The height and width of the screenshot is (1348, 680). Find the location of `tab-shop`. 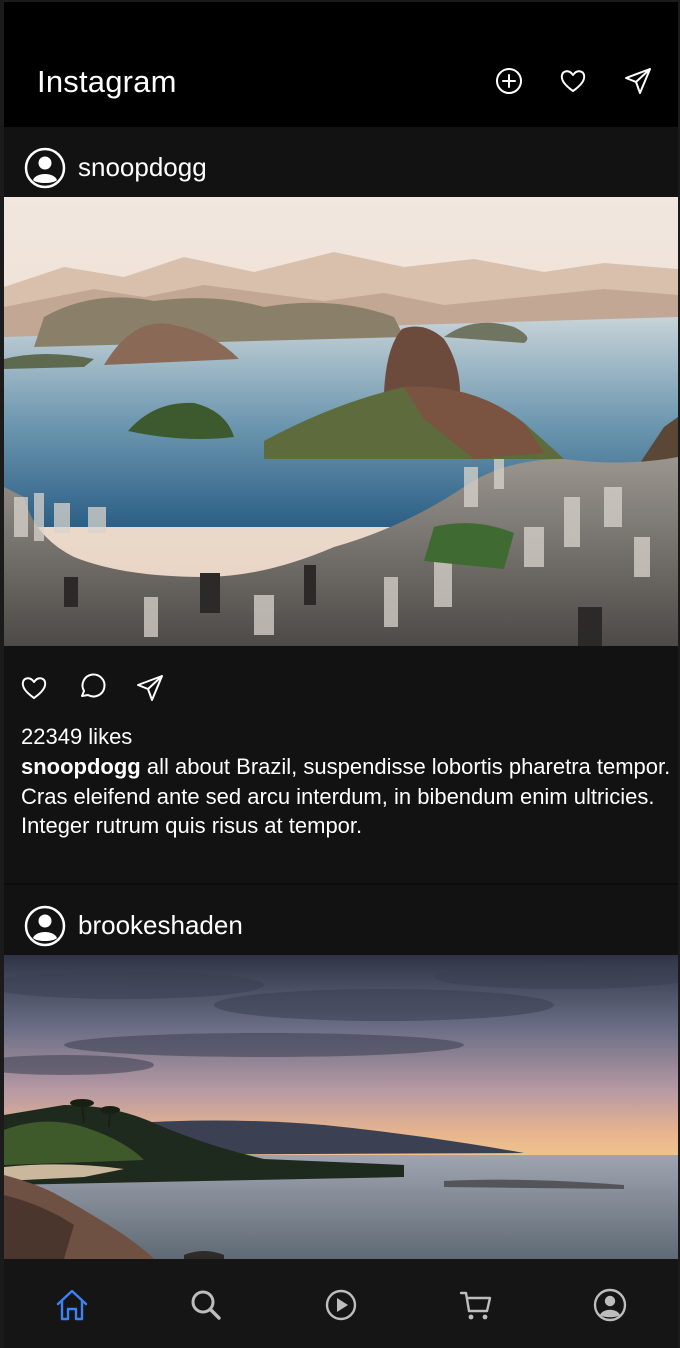

tab-shop is located at coordinates (476, 1305).